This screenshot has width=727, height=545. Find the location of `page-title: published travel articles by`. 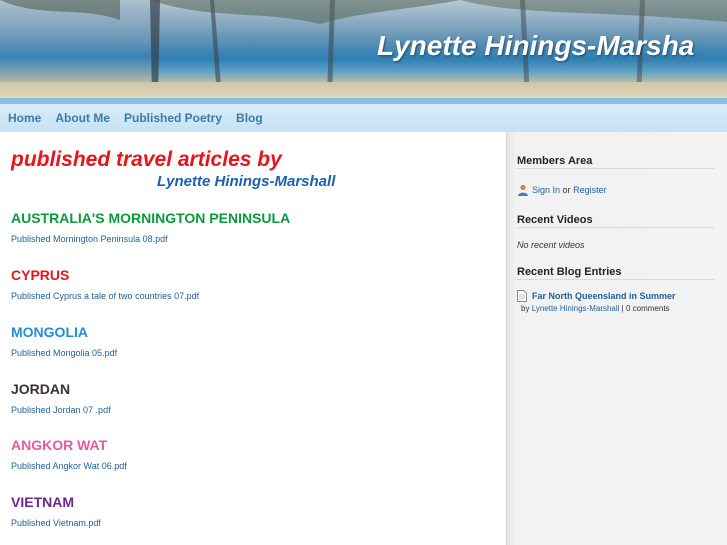

page-title: published travel articles by is located at coordinates (146, 159).